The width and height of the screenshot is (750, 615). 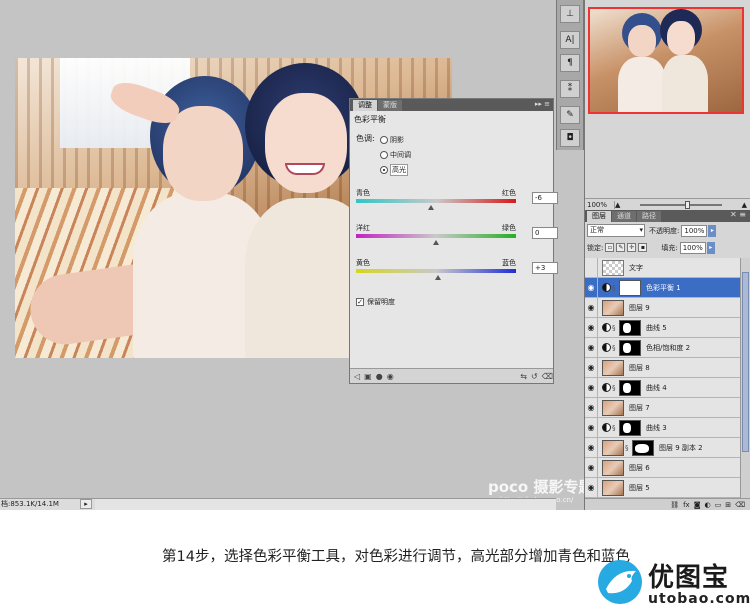 What do you see at coordinates (379, 376) in the screenshot?
I see `clip-layer-icon: ●` at bounding box center [379, 376].